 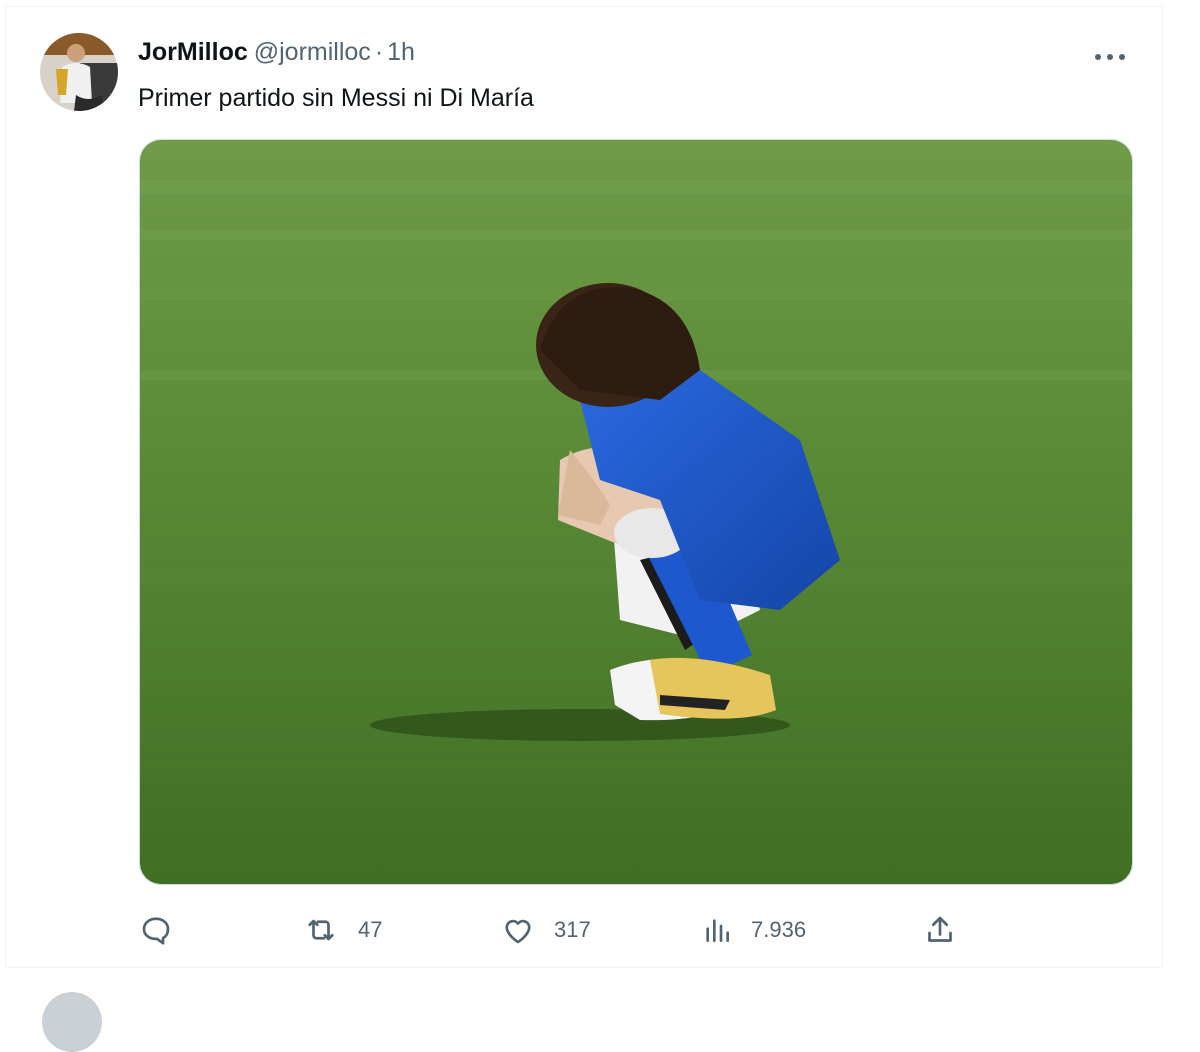 I want to click on share-icon, so click(x=940, y=929).